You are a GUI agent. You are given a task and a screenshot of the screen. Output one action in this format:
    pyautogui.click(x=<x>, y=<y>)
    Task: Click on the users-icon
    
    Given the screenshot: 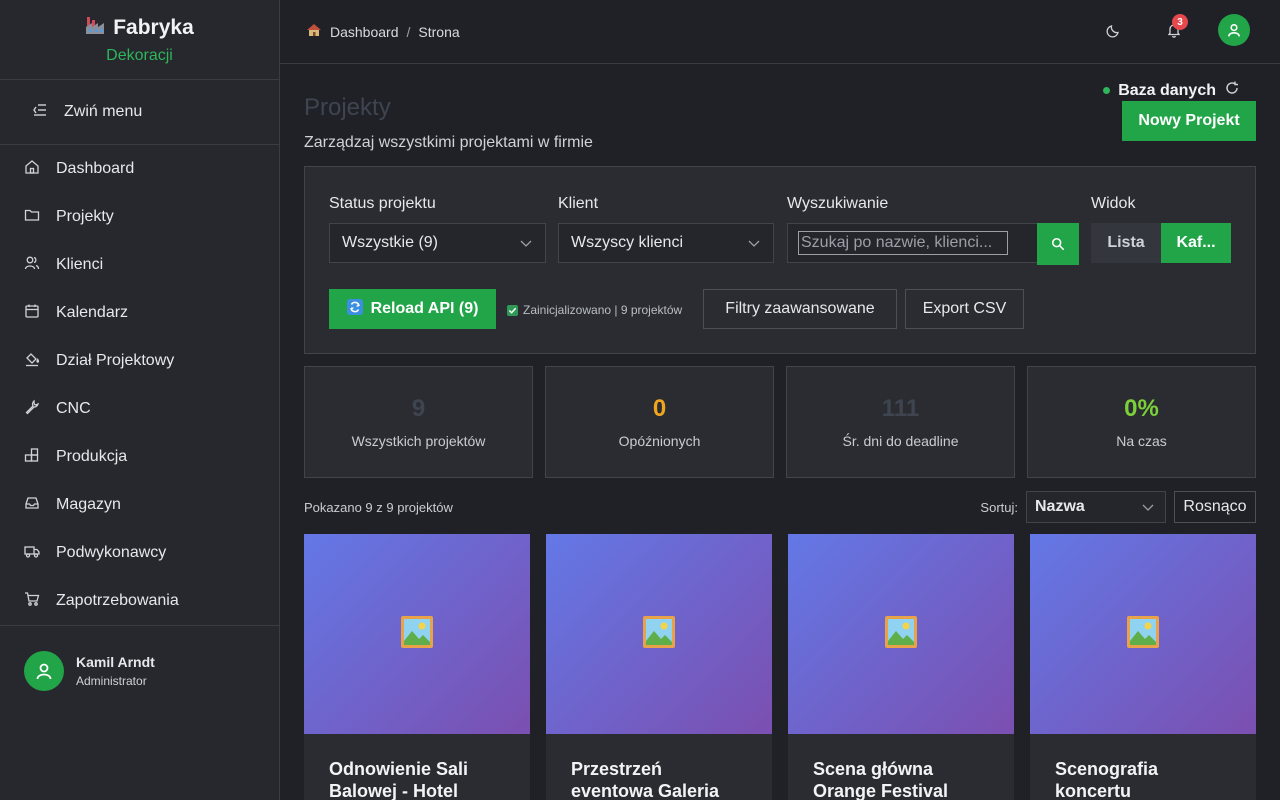 What is the action you would take?
    pyautogui.click(x=32, y=265)
    